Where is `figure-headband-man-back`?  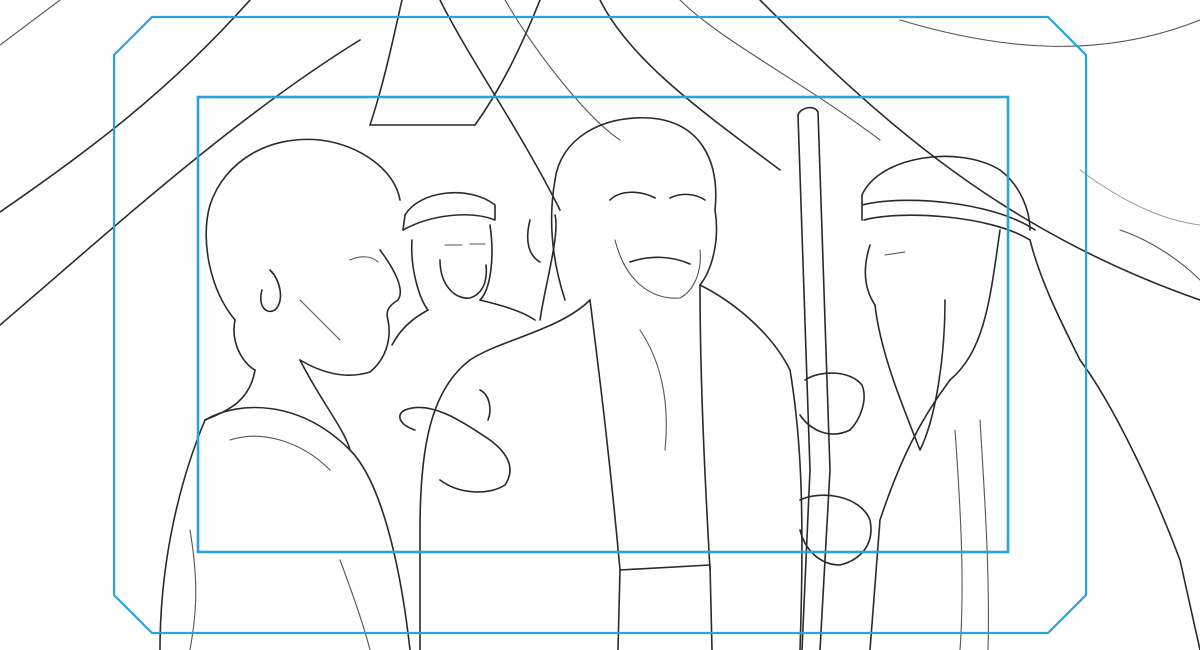
figure-headband-man-back is located at coordinates (466, 268).